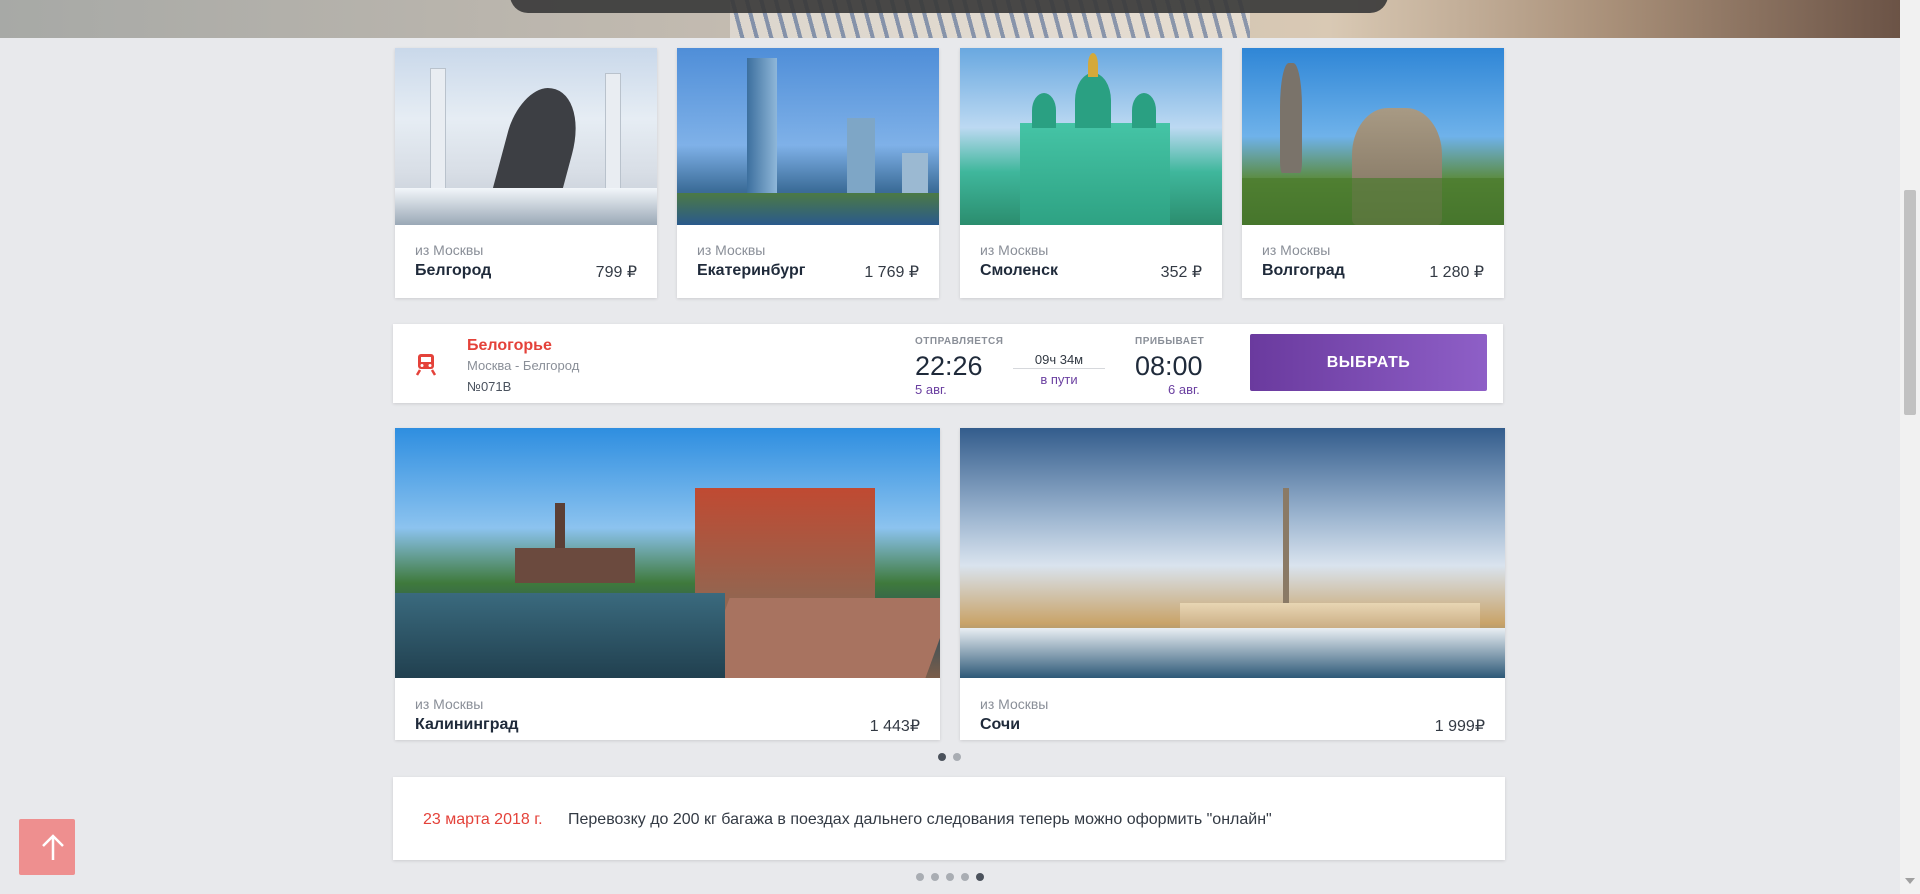  Describe the element at coordinates (1303, 270) in the screenshot. I see `destination-city: Волгоград` at that location.